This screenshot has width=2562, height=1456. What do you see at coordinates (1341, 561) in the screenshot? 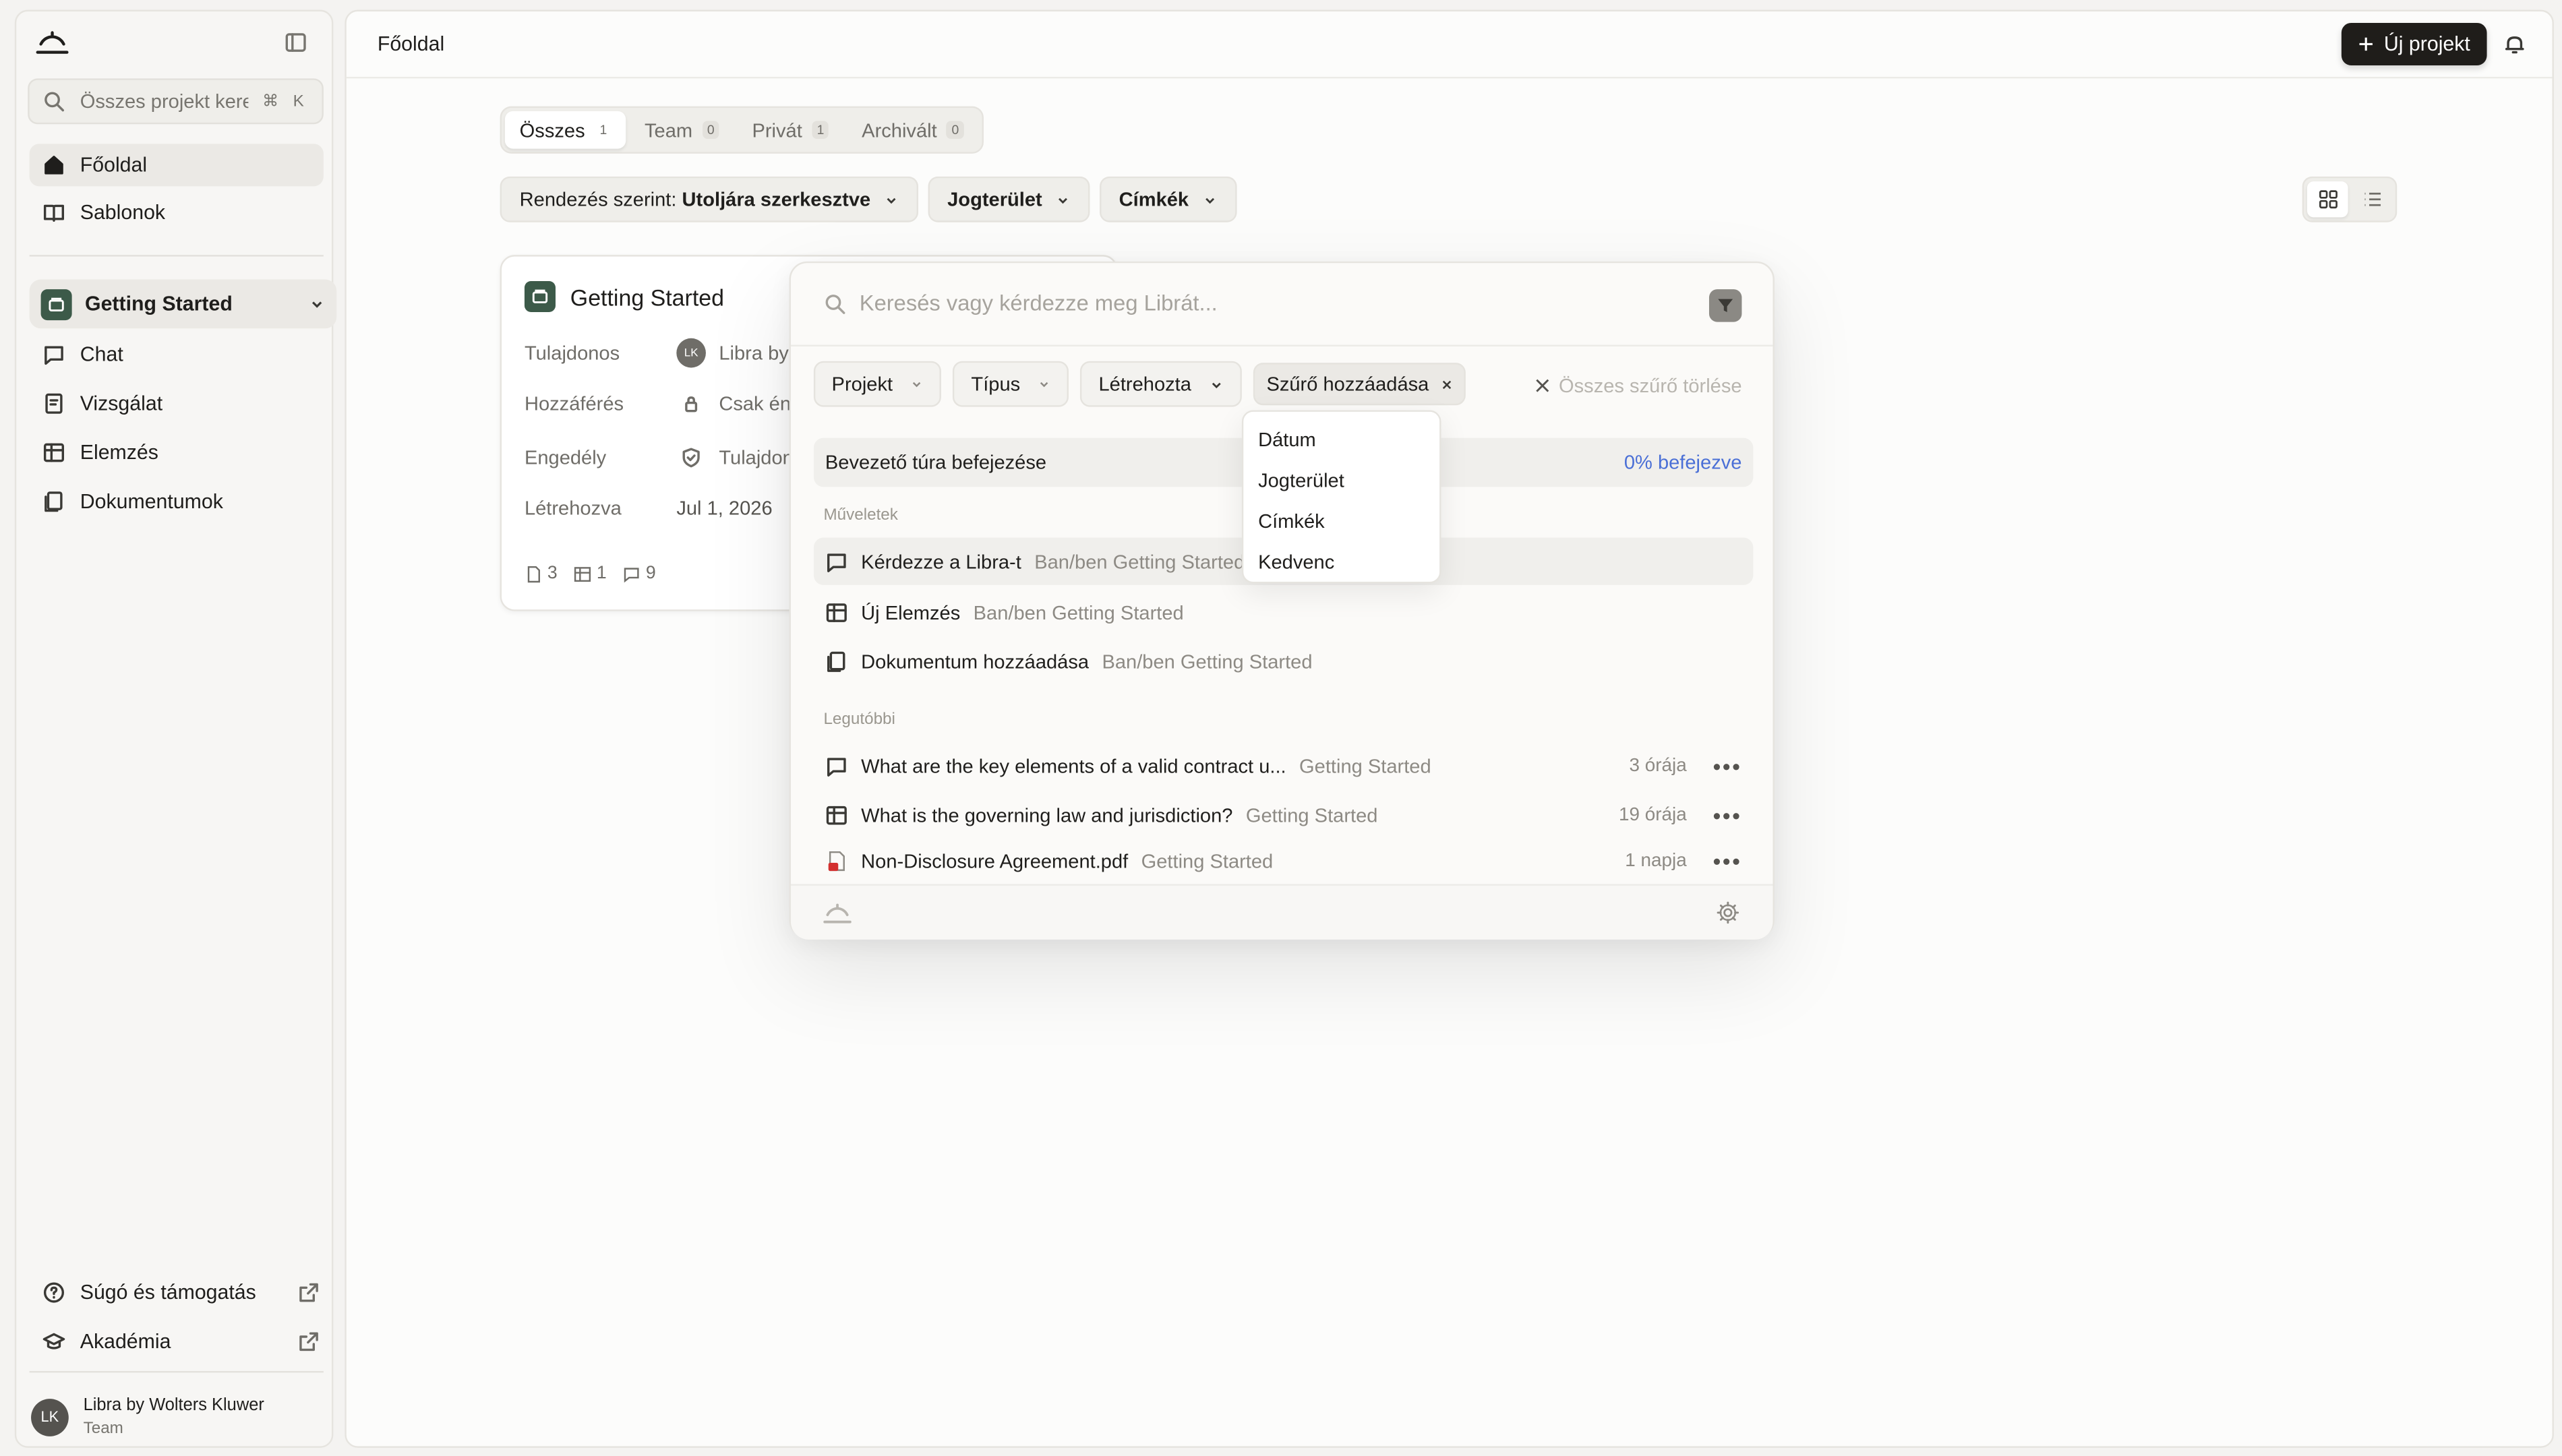
I see `dropdown-item-favorite: Kedvenc` at bounding box center [1341, 561].